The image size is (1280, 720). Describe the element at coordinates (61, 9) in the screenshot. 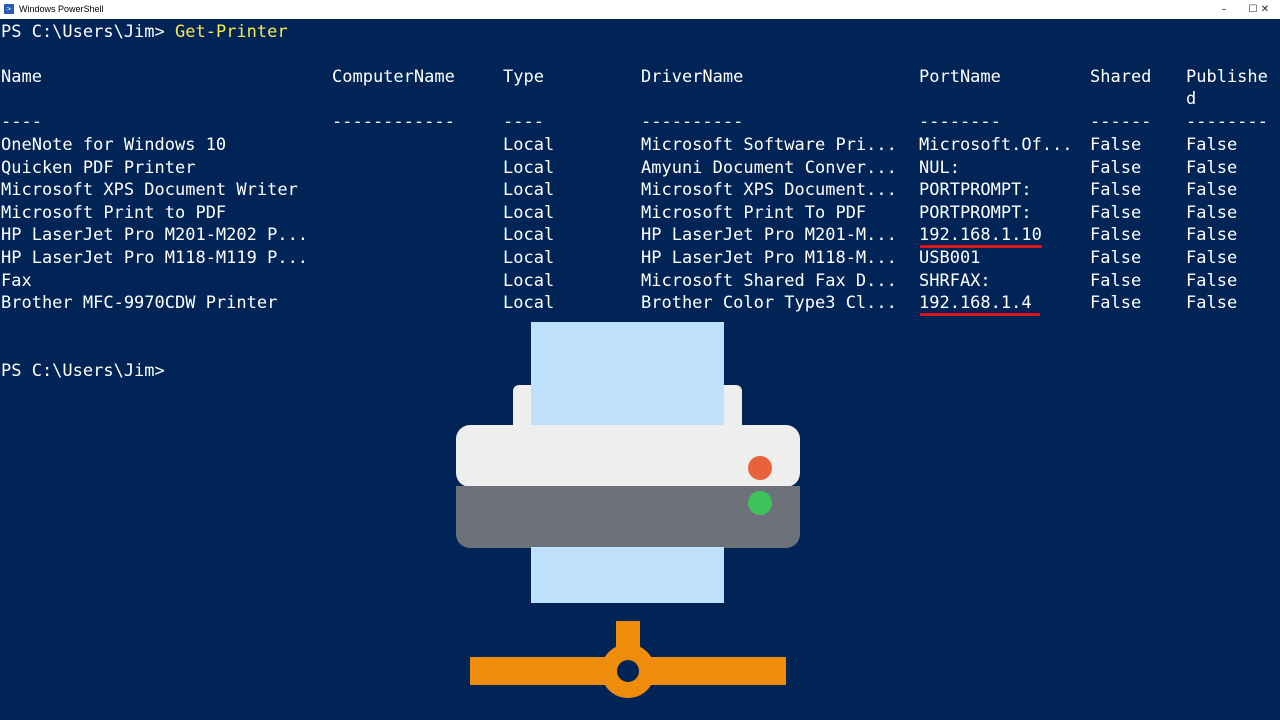

I see `window-title: Windows PowerShell` at that location.